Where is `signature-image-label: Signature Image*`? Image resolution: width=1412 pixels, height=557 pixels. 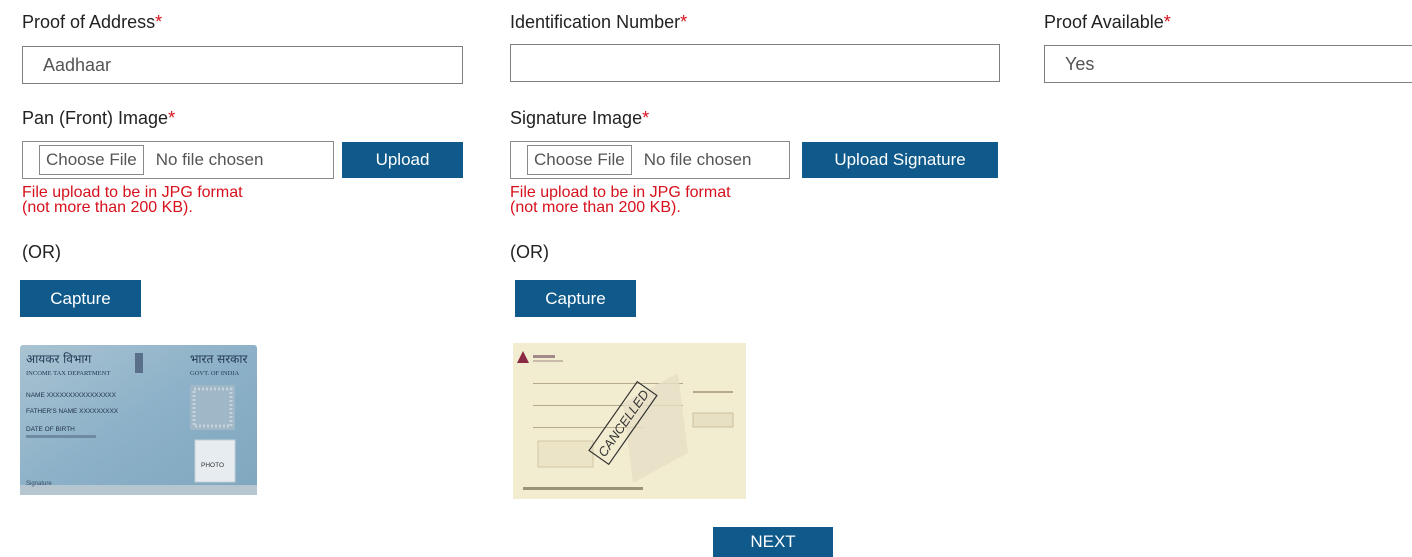
signature-image-label: Signature Image* is located at coordinates (579, 118).